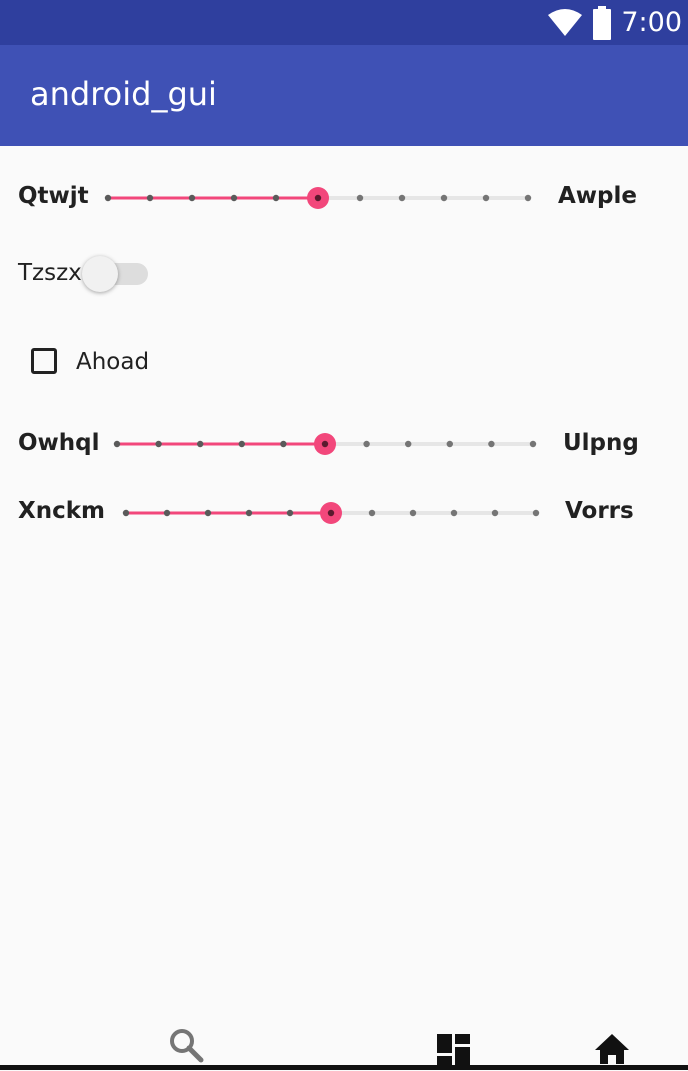 The image size is (688, 1071). Describe the element at coordinates (344, 1043) in the screenshot. I see `bottom-navigation` at that location.